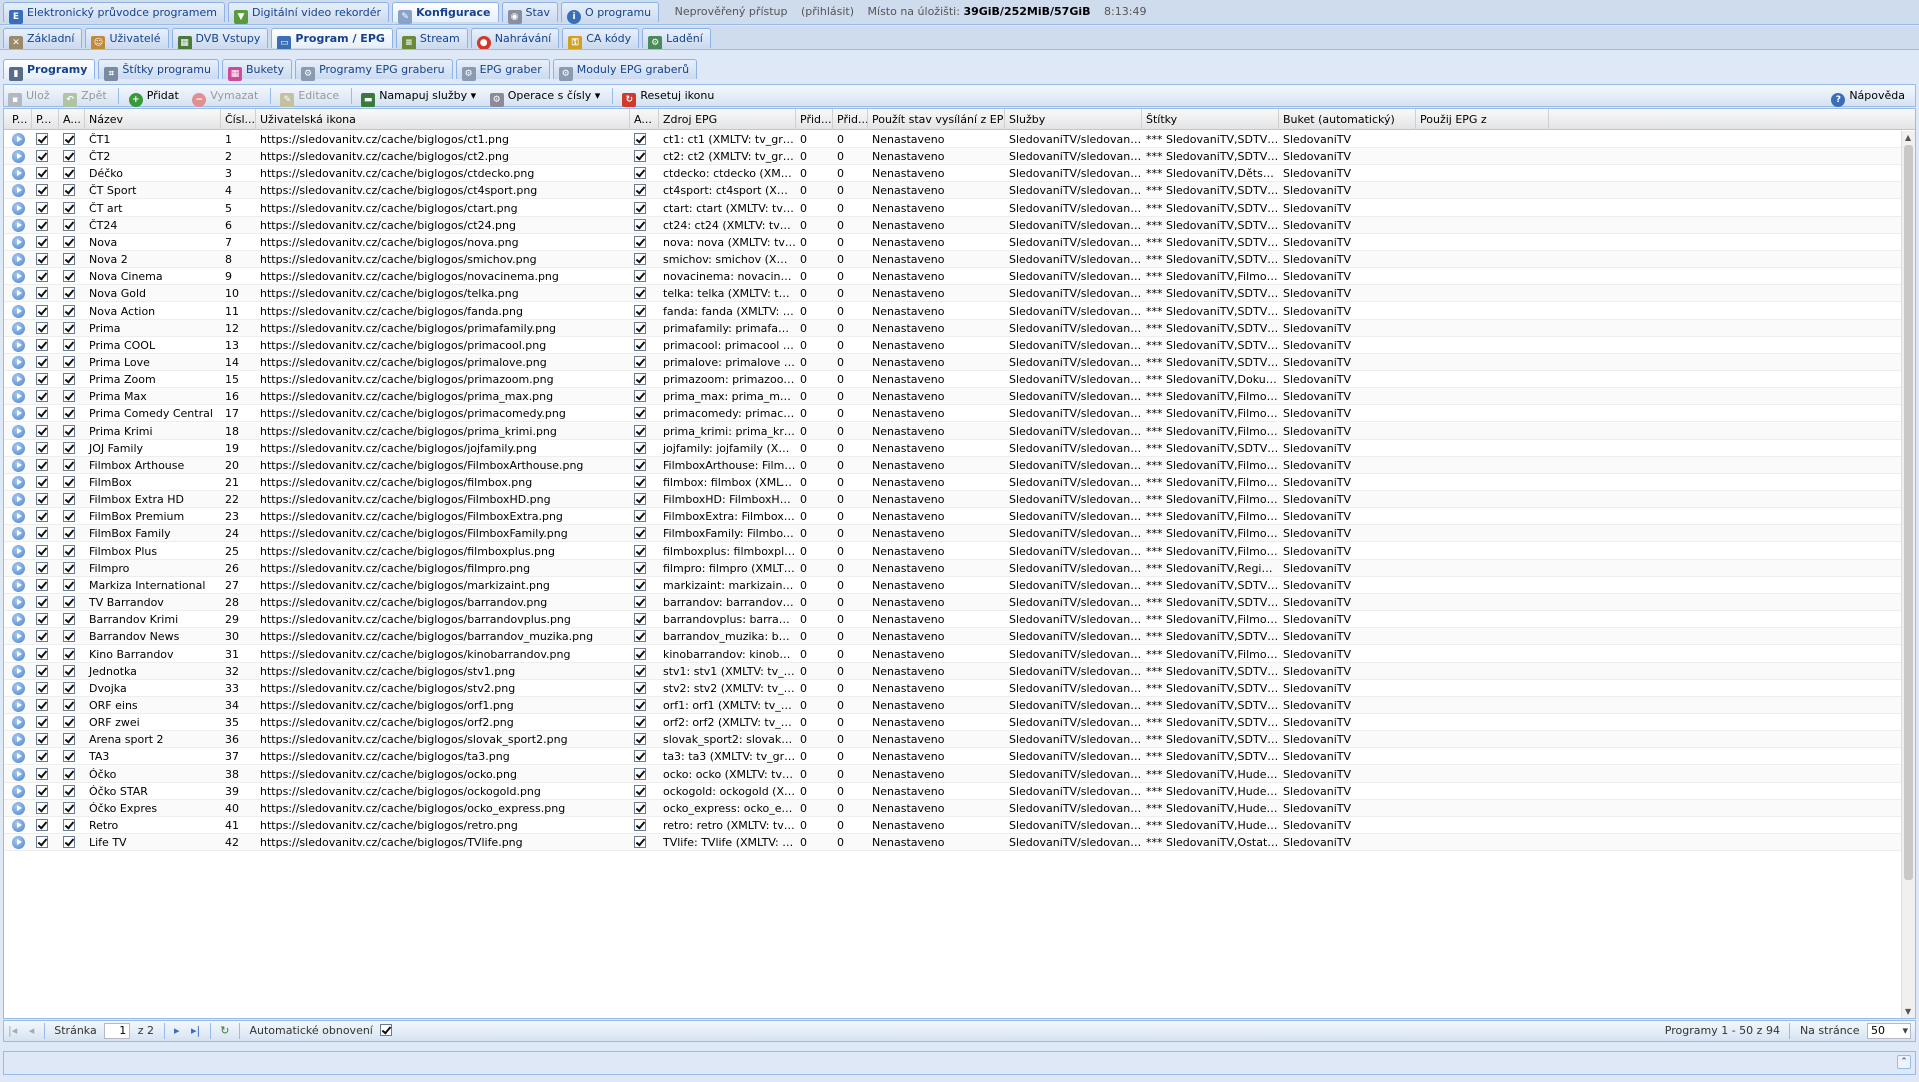 Image resolution: width=1919 pixels, height=1082 pixels. What do you see at coordinates (1908, 1011) in the screenshot?
I see `scroll-down-icon: ▼` at bounding box center [1908, 1011].